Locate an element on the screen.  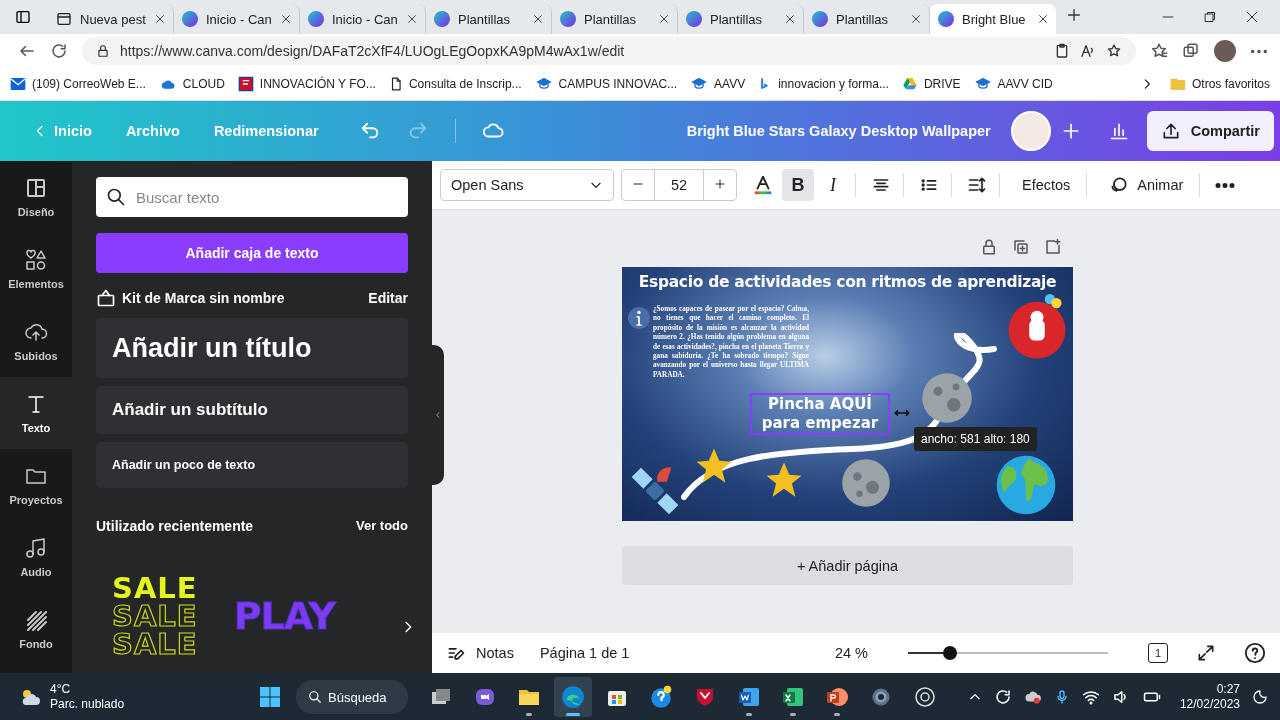
browser-tab: Bright Blue is located at coordinates (993, 19).